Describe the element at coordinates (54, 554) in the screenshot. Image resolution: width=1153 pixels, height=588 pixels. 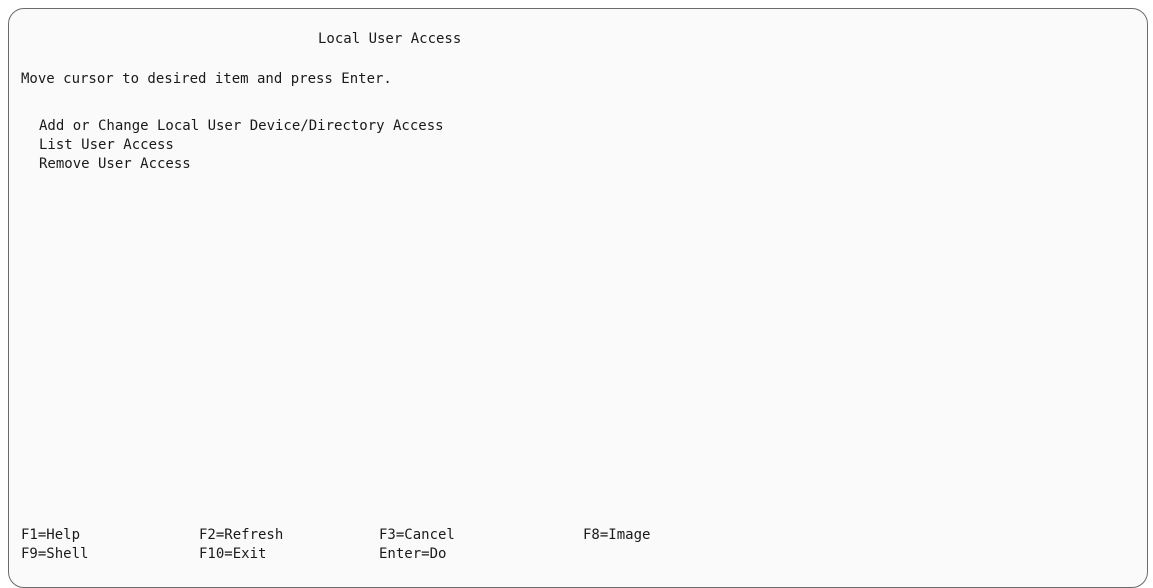
I see `f9-shell-key: F9=Shell` at that location.